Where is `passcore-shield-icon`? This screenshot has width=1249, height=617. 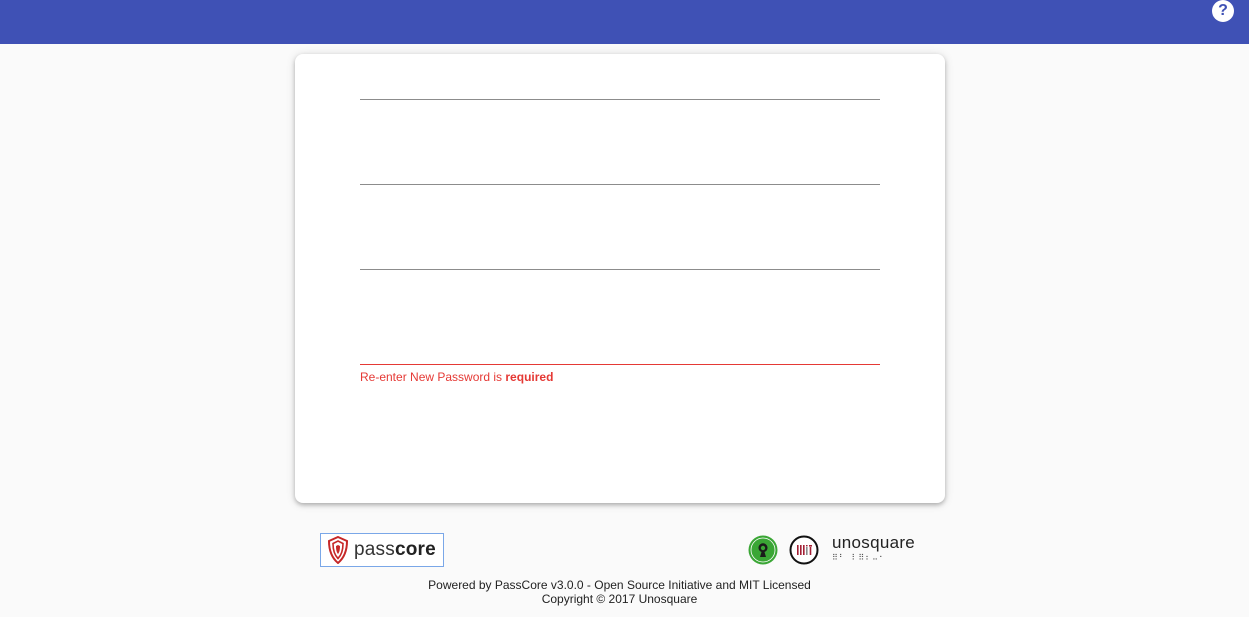
passcore-shield-icon is located at coordinates (338, 550).